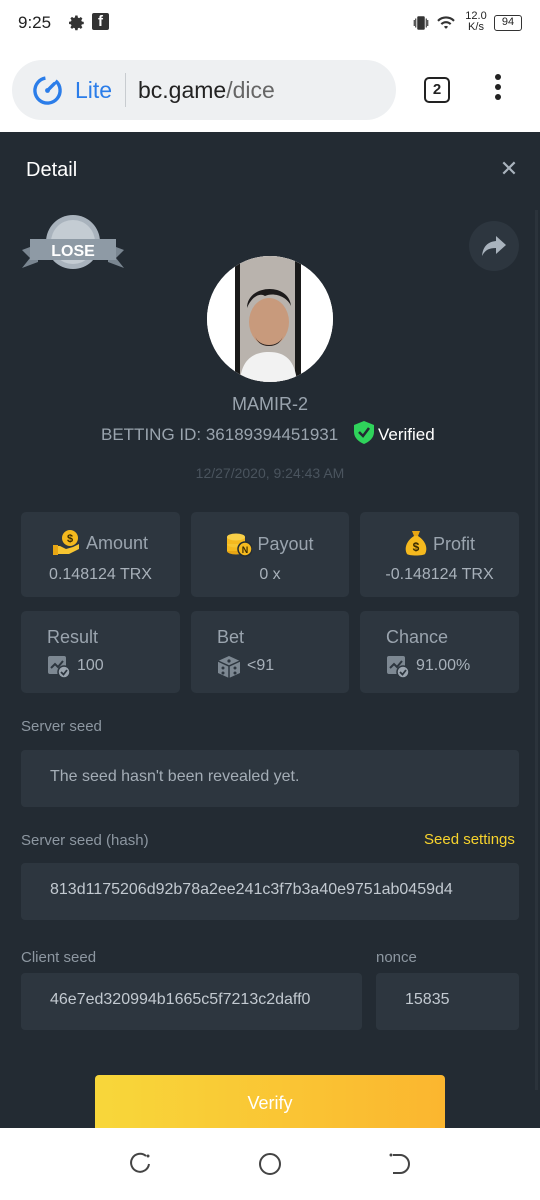 This screenshot has width=540, height=1200. I want to click on payout-label: Payout, so click(285, 543).